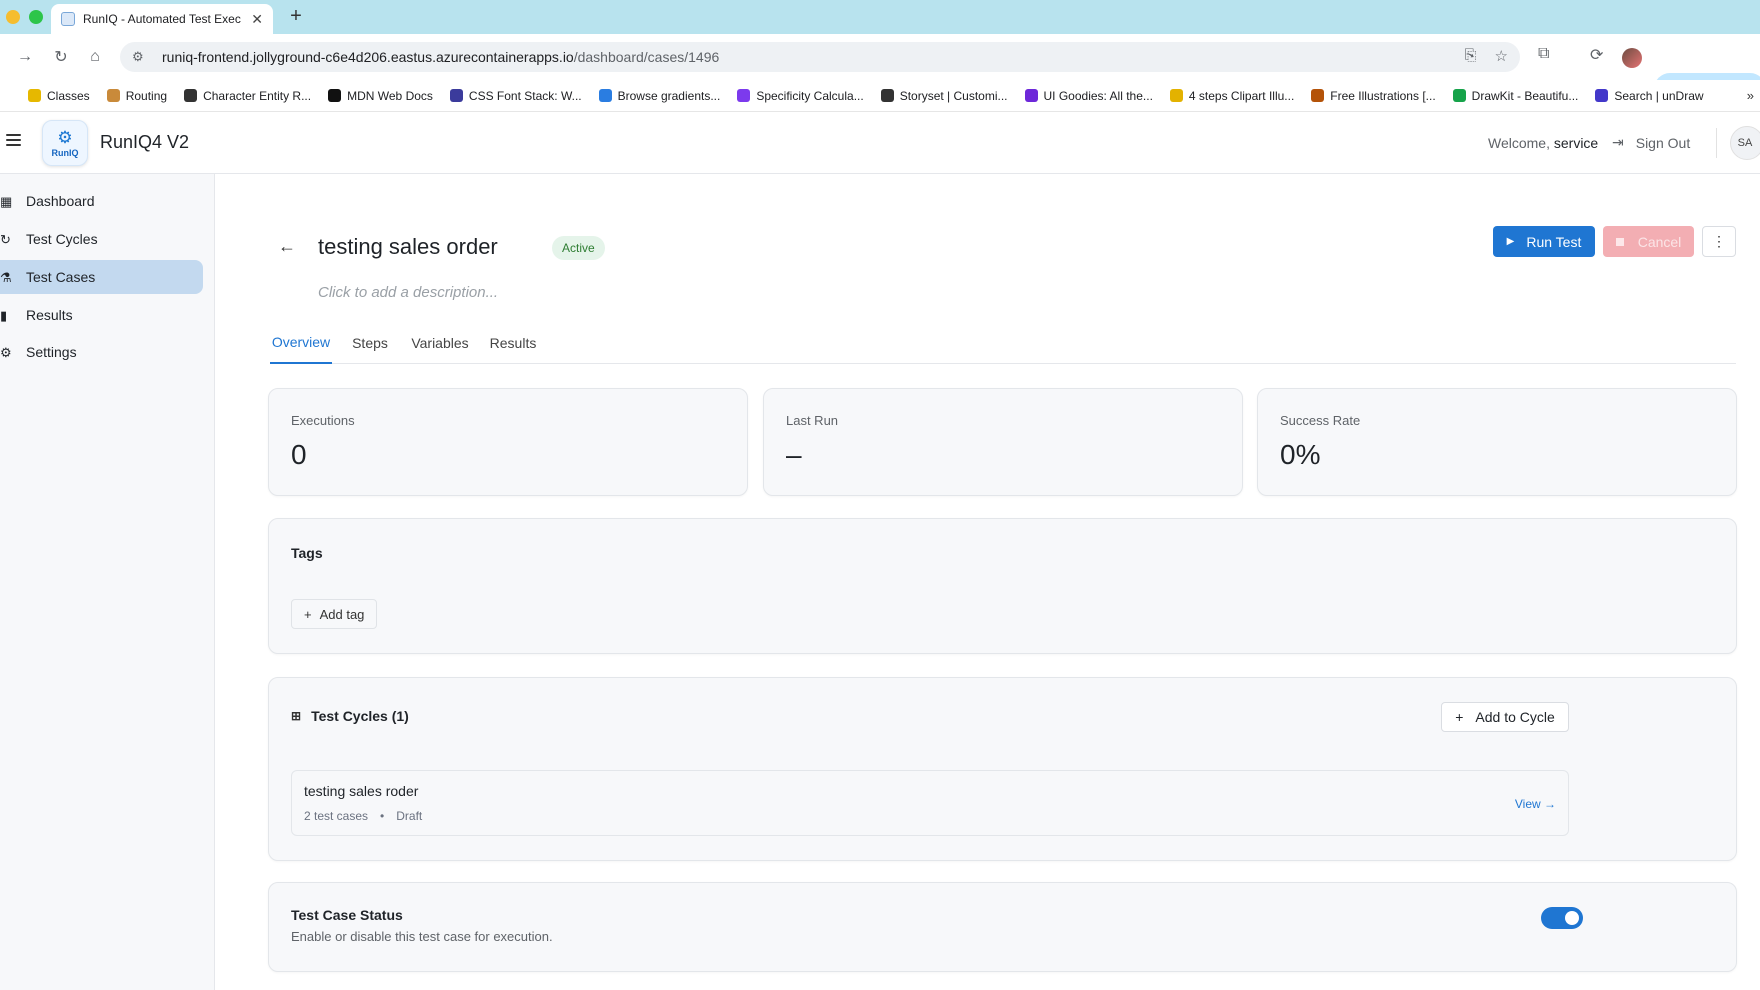  I want to click on sign-out-button: ⇥ Sign Out, so click(1651, 142).